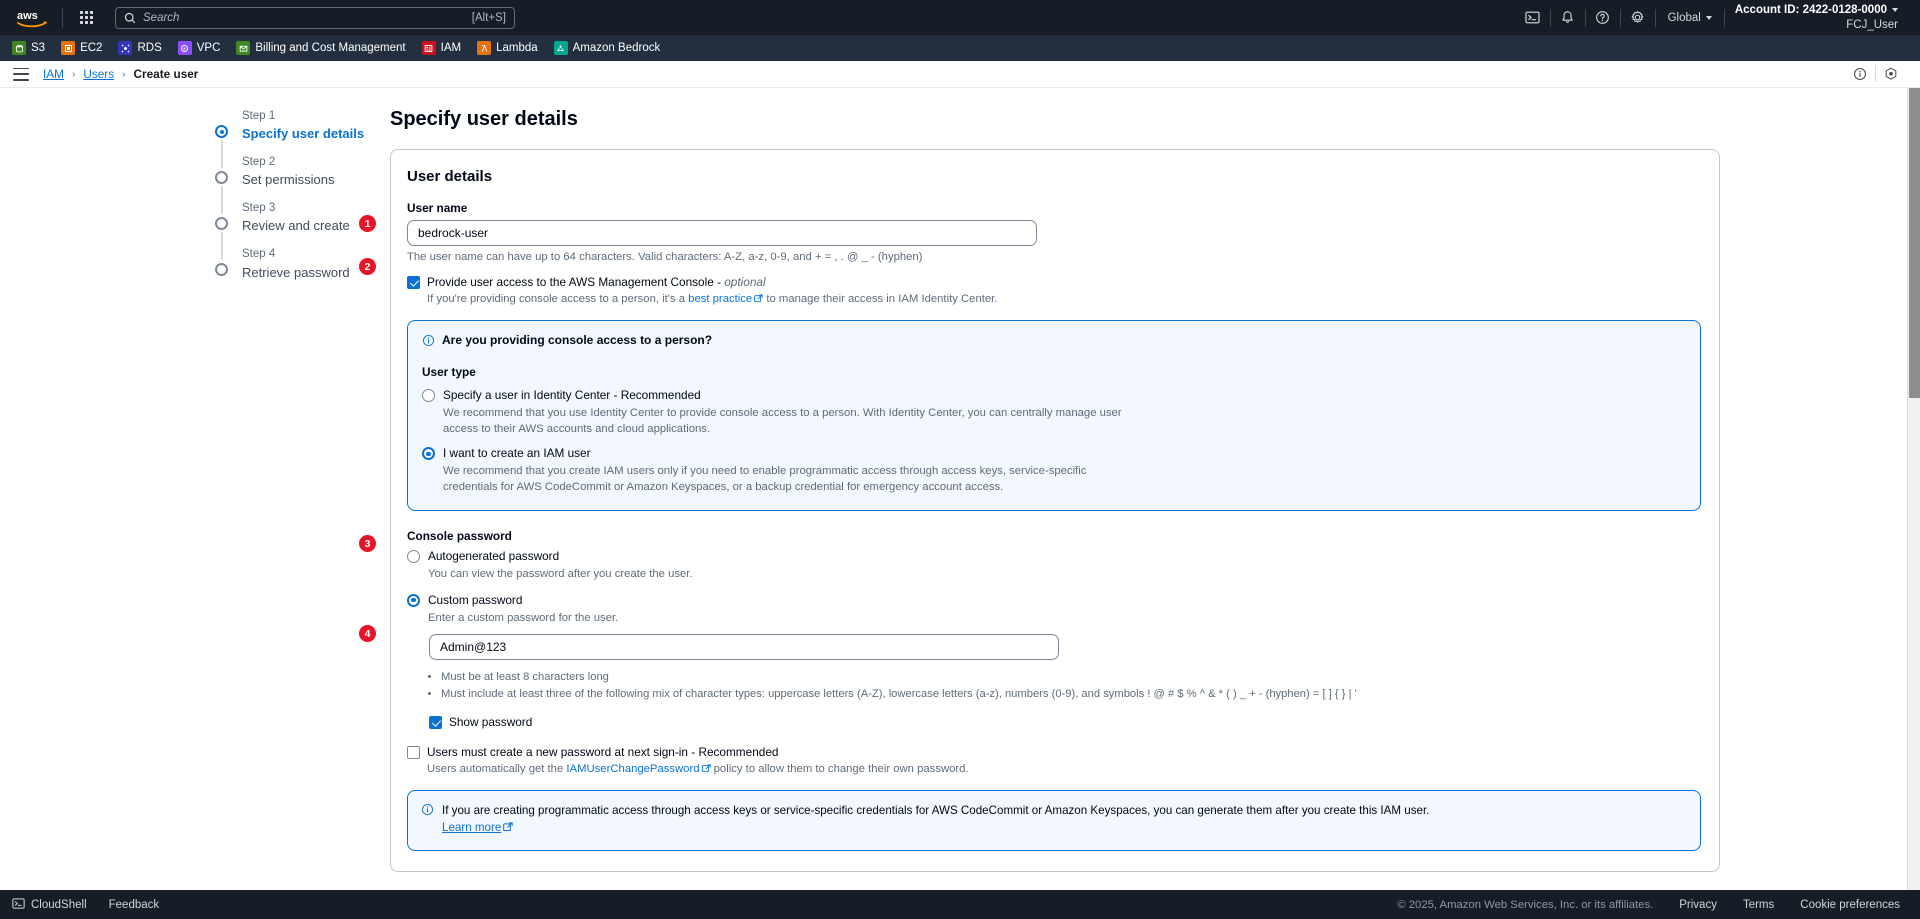  What do you see at coordinates (1603, 17) in the screenshot?
I see `help-icon` at bounding box center [1603, 17].